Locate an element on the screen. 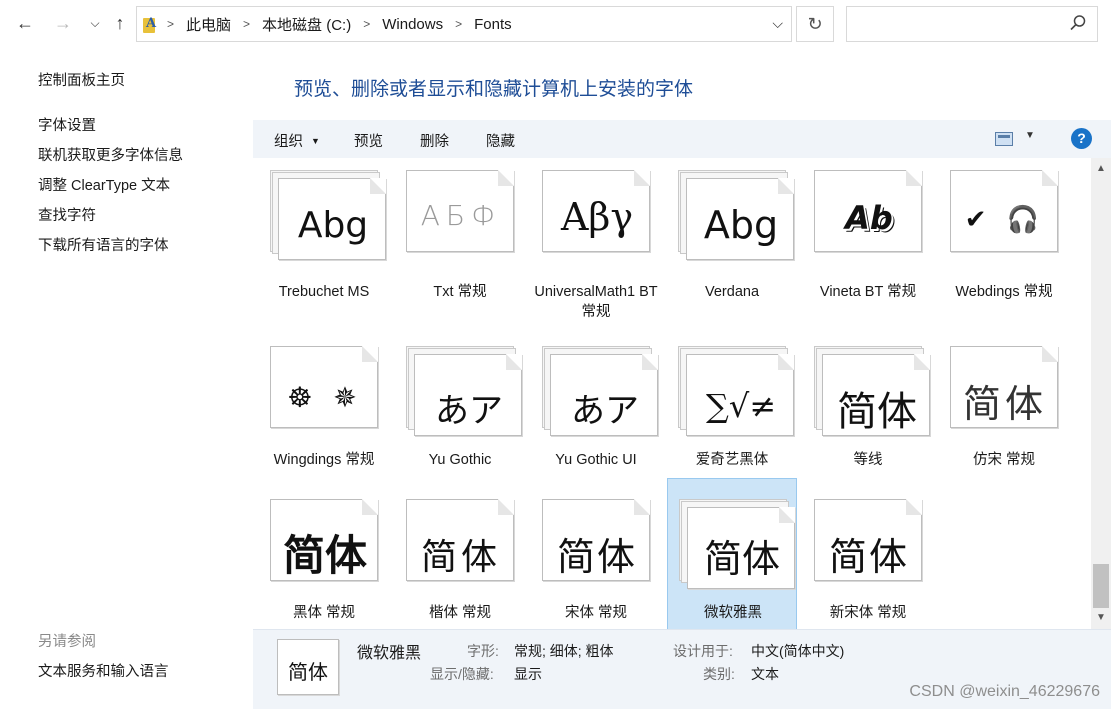 This screenshot has height=709, width=1114. breadcrumb-this-pc: 此电脑 is located at coordinates (208, 24).